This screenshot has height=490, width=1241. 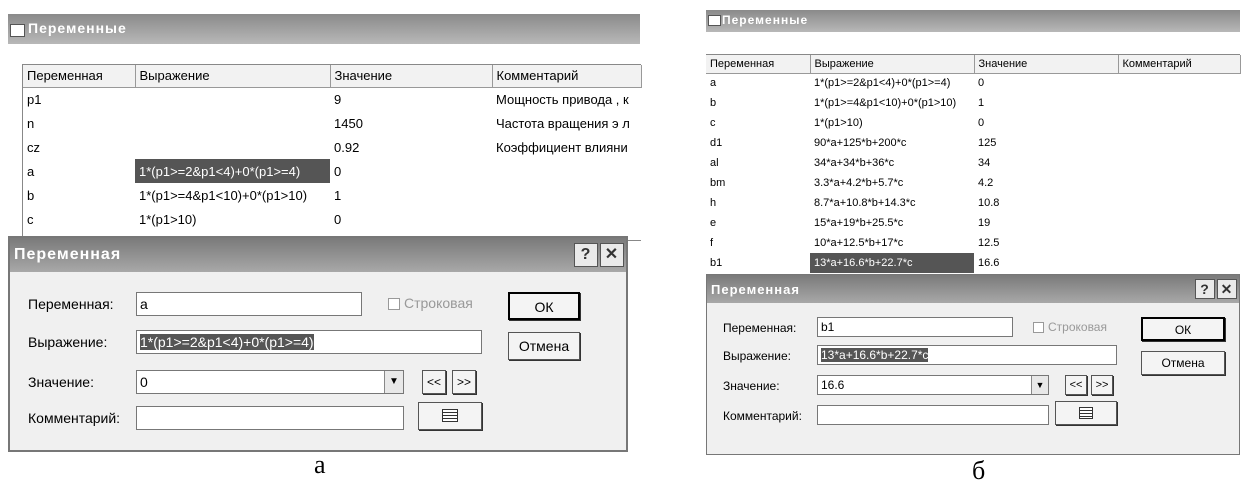 I want to click on variable-label: Переменная:, so click(x=760, y=328).